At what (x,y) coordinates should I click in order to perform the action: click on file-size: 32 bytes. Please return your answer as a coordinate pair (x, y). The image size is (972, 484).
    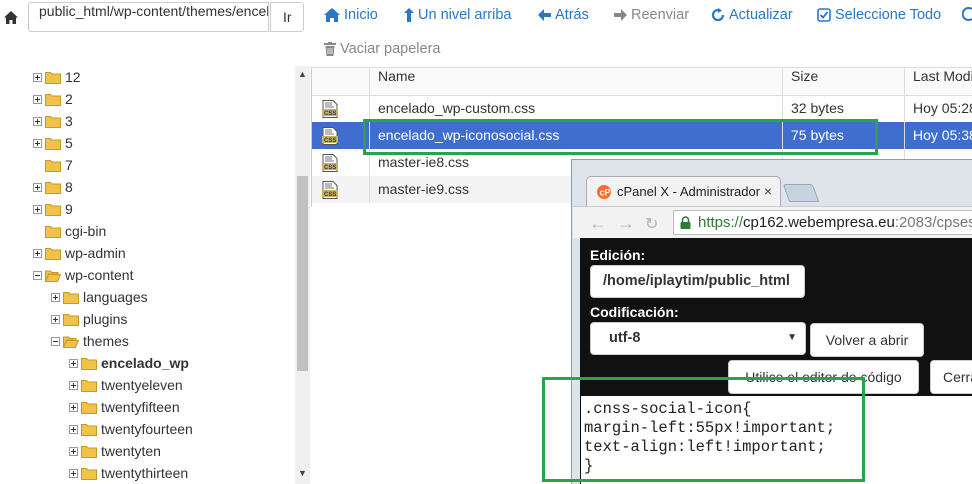
    Looking at the image, I should click on (843, 108).